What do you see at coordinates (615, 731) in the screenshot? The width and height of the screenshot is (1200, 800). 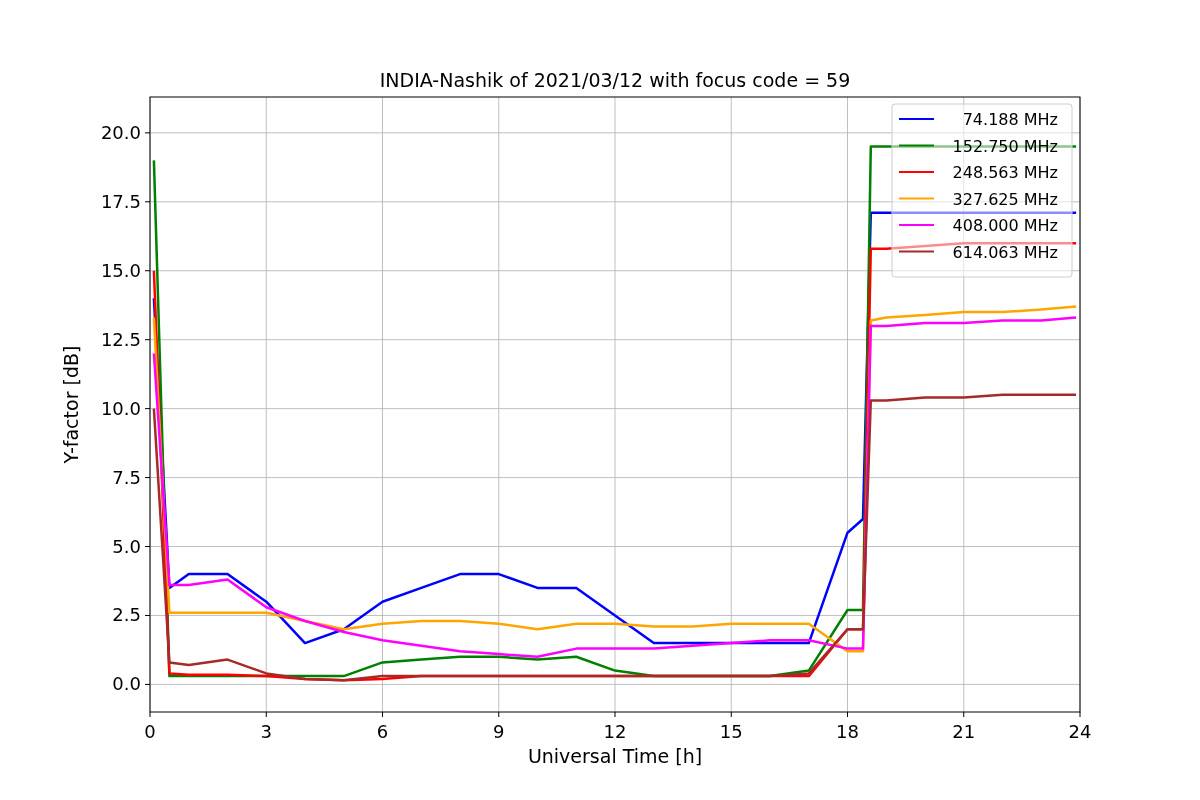 I see `tick-label: 12` at bounding box center [615, 731].